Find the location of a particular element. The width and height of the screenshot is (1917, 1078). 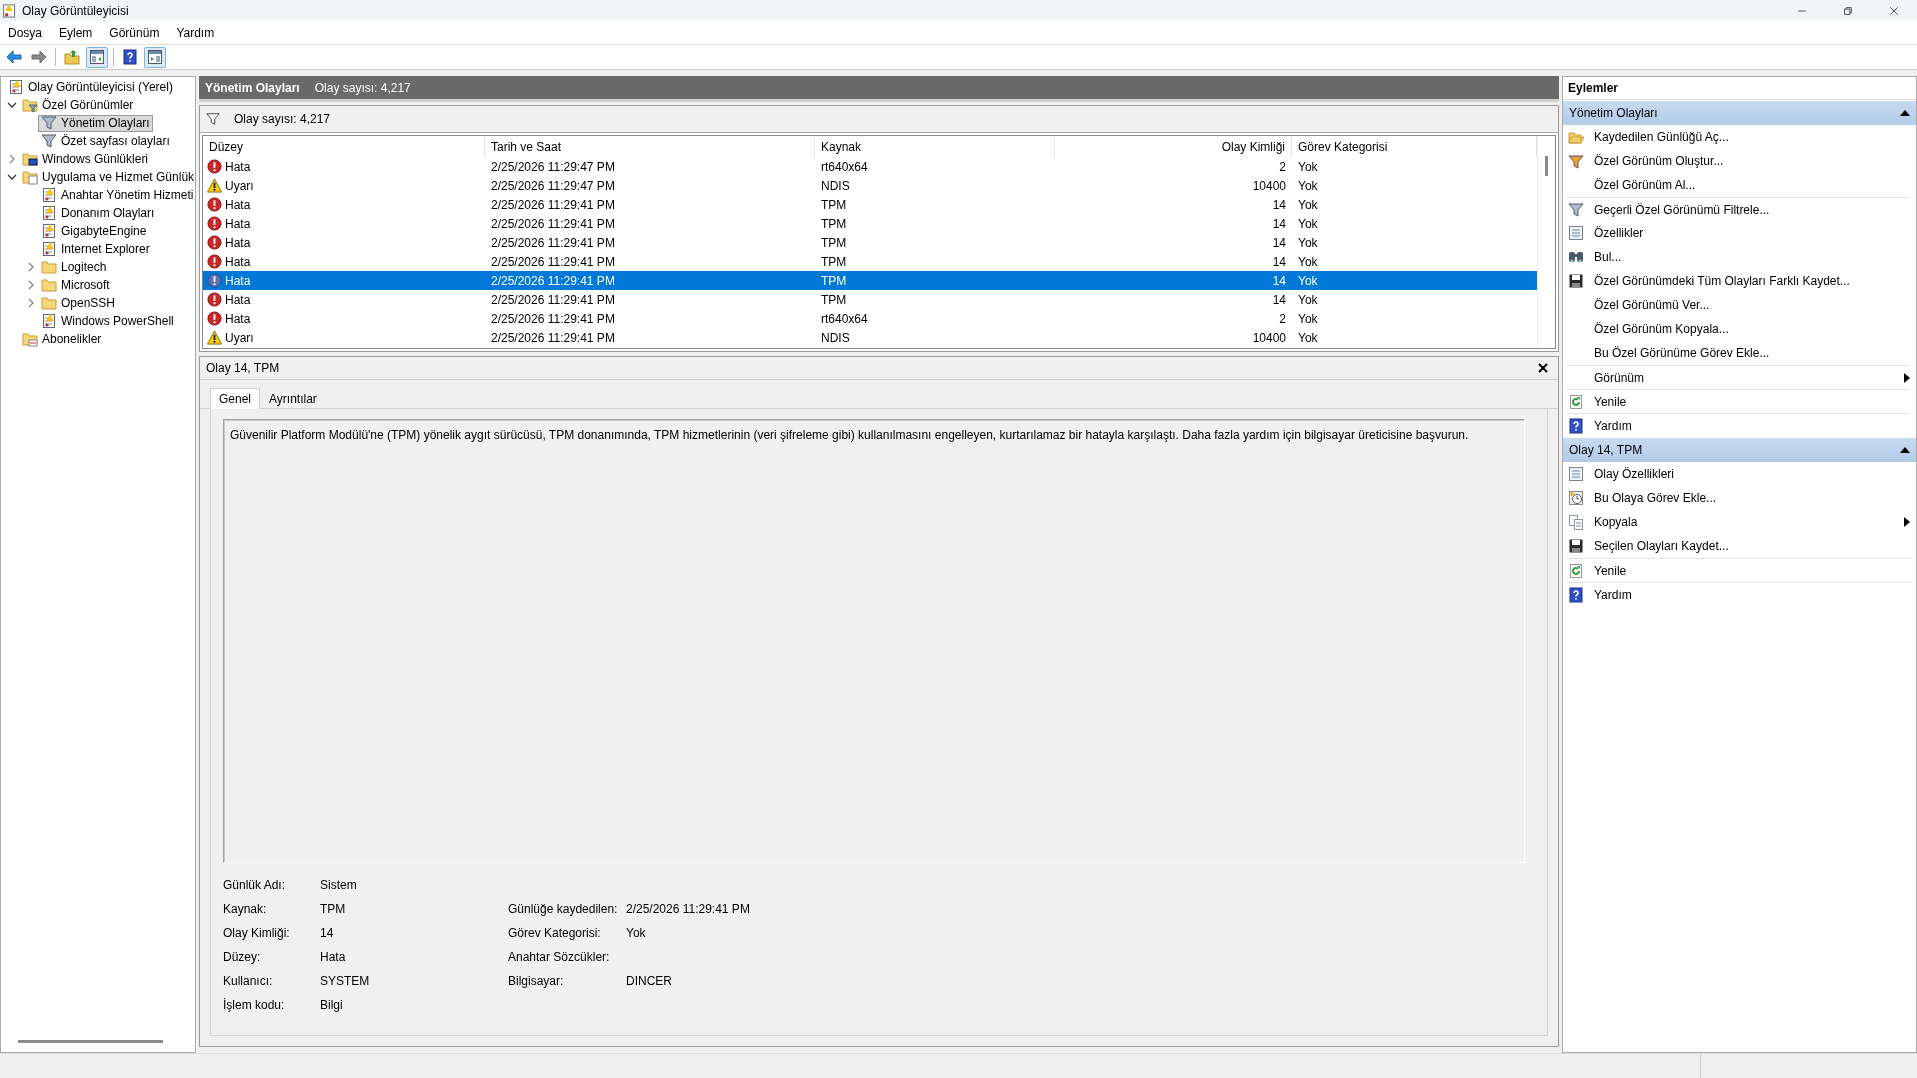

table-row: Uyarı 2/25/2026 11:29:47 PM NDIS 10400 Yok is located at coordinates (870, 185).